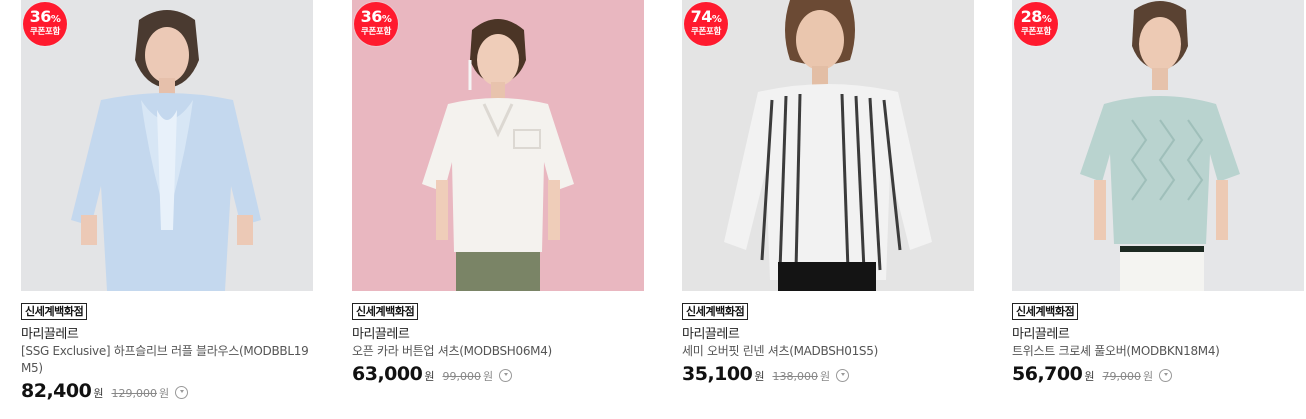  I want to click on discount-badge: 74% 쿠폰포함, so click(706, 24).